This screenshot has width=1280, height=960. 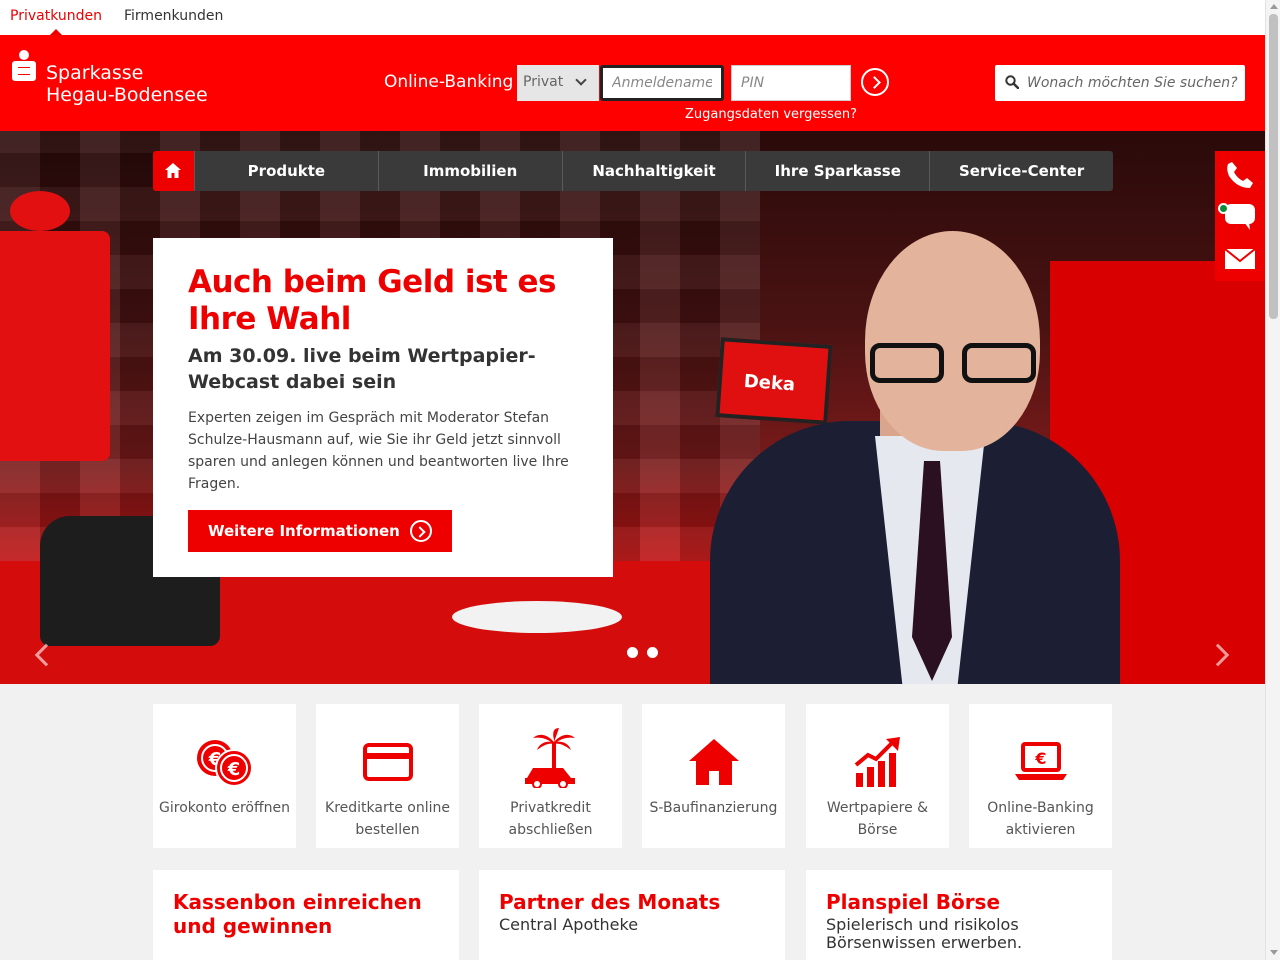 I want to click on credit-card-icon, so click(x=387, y=762).